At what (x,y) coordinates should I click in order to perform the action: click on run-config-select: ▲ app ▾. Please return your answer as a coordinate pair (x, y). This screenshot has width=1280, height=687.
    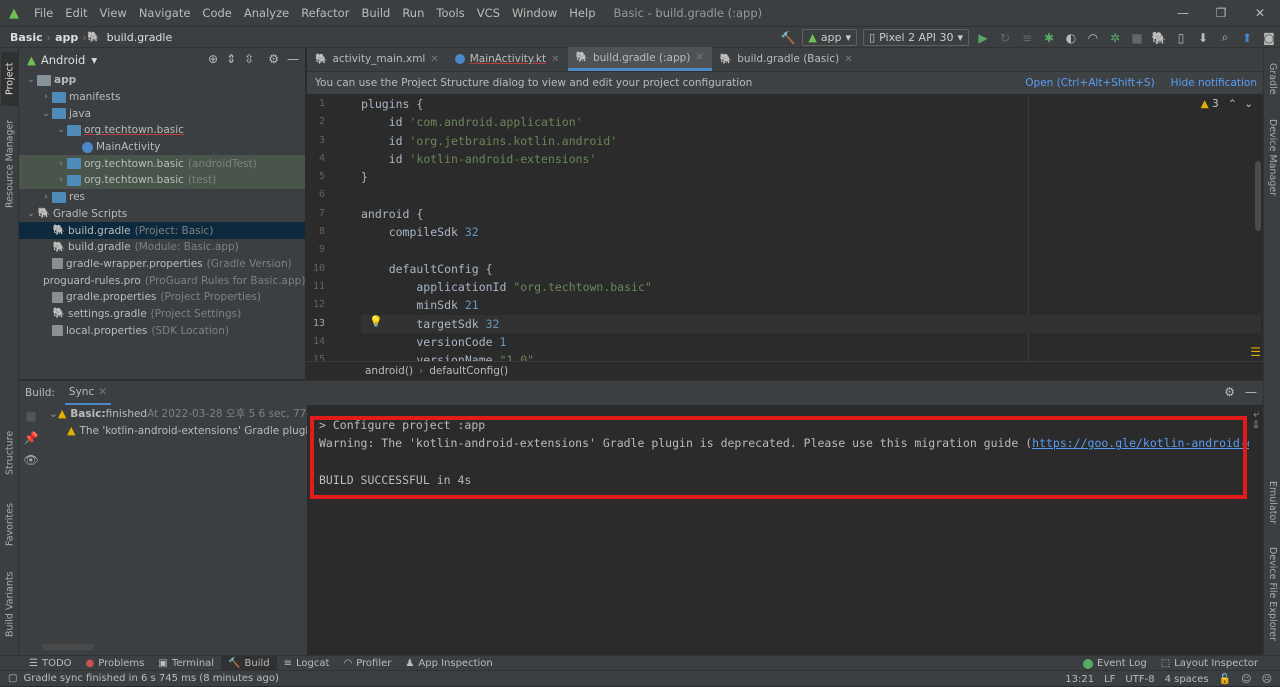
    Looking at the image, I should click on (830, 37).